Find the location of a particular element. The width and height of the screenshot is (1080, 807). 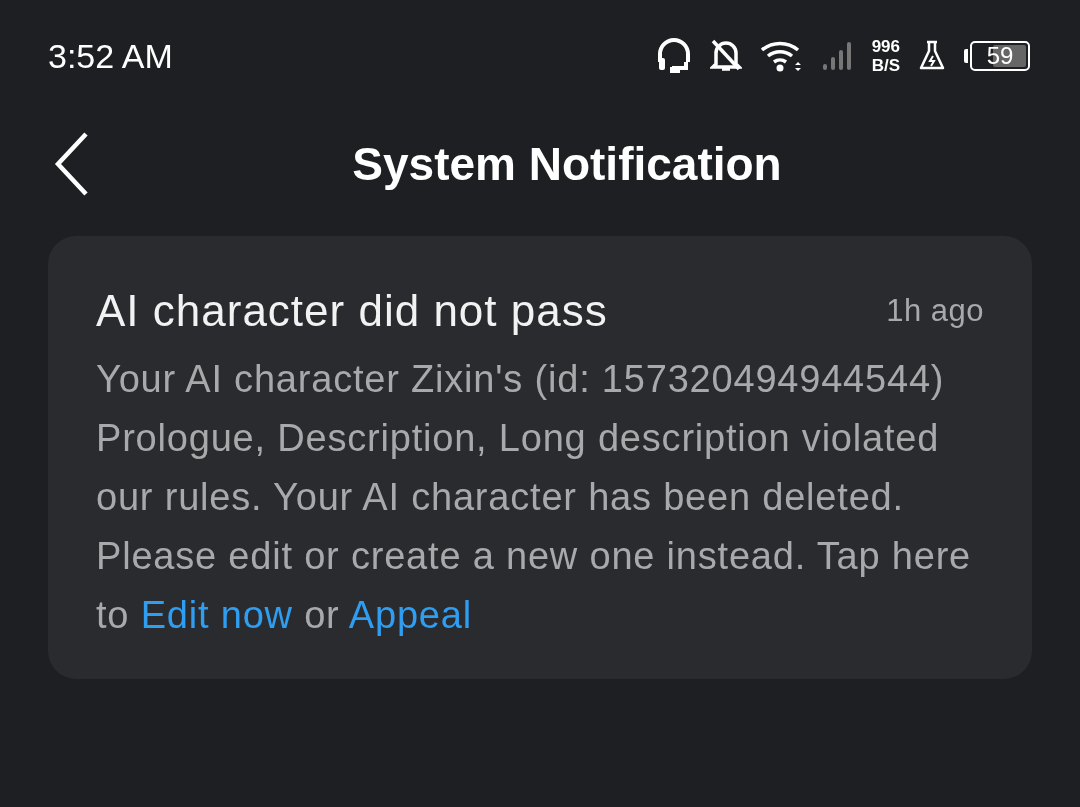

text-link: Edit now is located at coordinates (216, 615).